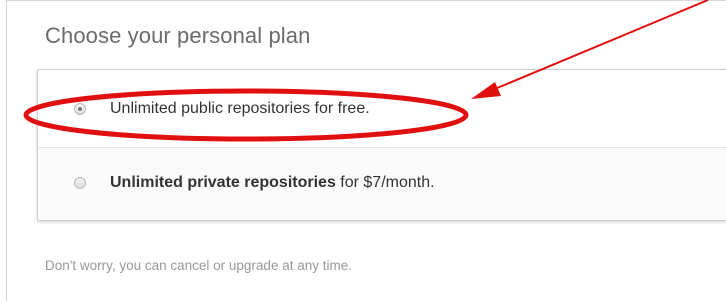 The image size is (726, 301). Describe the element at coordinates (240, 108) in the screenshot. I see `plan-option-free-label: Unlimited public repositories for free.` at that location.